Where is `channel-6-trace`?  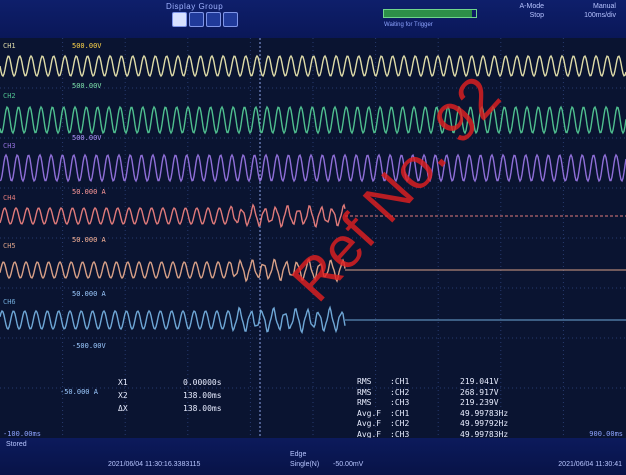 channel-6-trace is located at coordinates (173, 320).